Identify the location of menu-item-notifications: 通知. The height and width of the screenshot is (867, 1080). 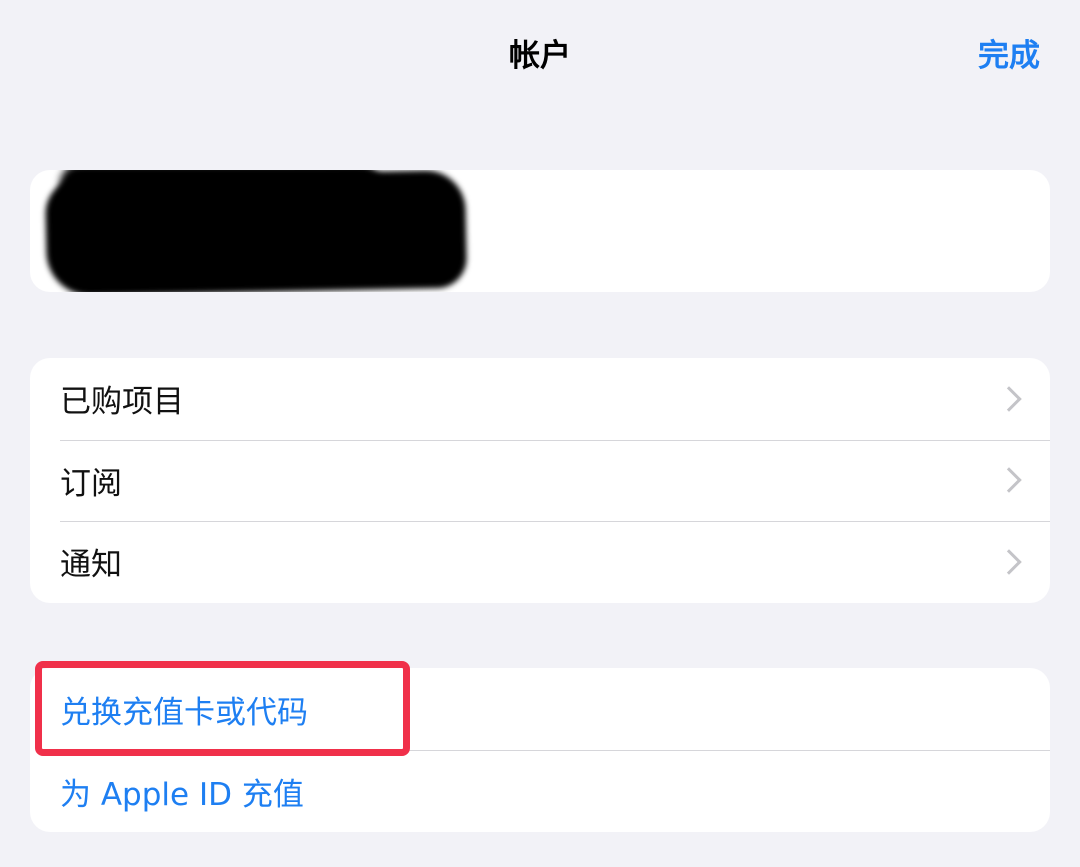
(540, 562).